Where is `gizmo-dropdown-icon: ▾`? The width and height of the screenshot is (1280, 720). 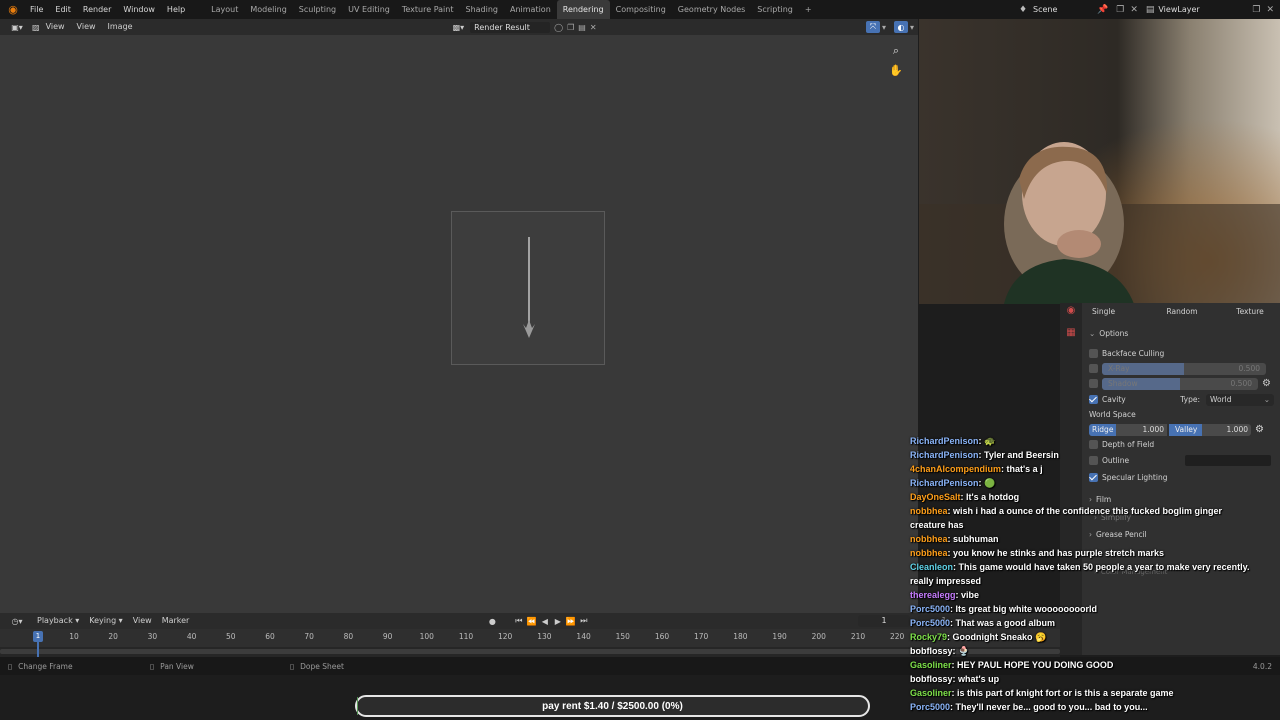 gizmo-dropdown-icon: ▾ is located at coordinates (884, 27).